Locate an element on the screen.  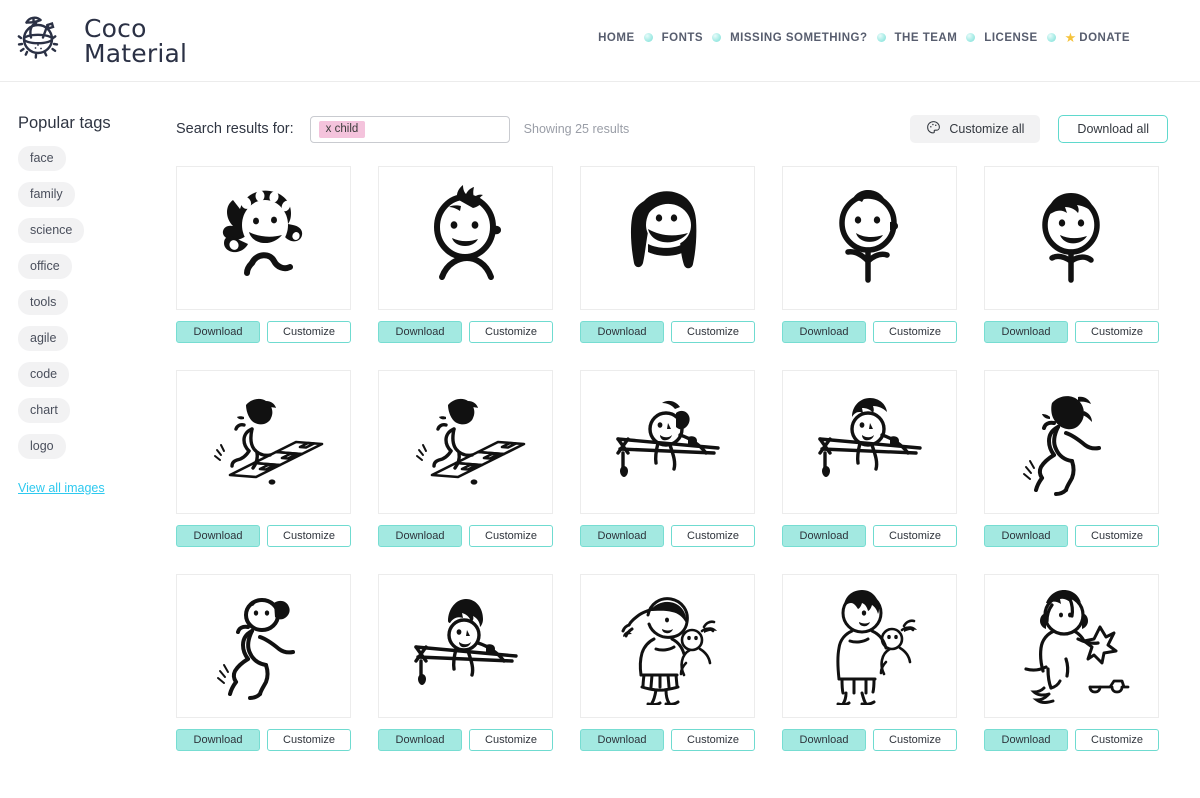
search-results-label: Search results for: is located at coordinates (235, 129).